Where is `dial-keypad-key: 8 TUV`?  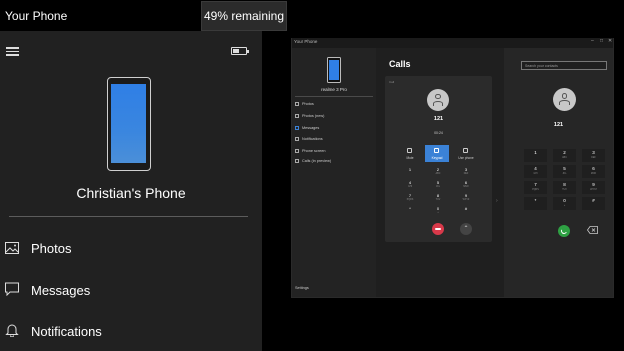
dial-keypad-key: 8 TUV is located at coordinates (564, 187).